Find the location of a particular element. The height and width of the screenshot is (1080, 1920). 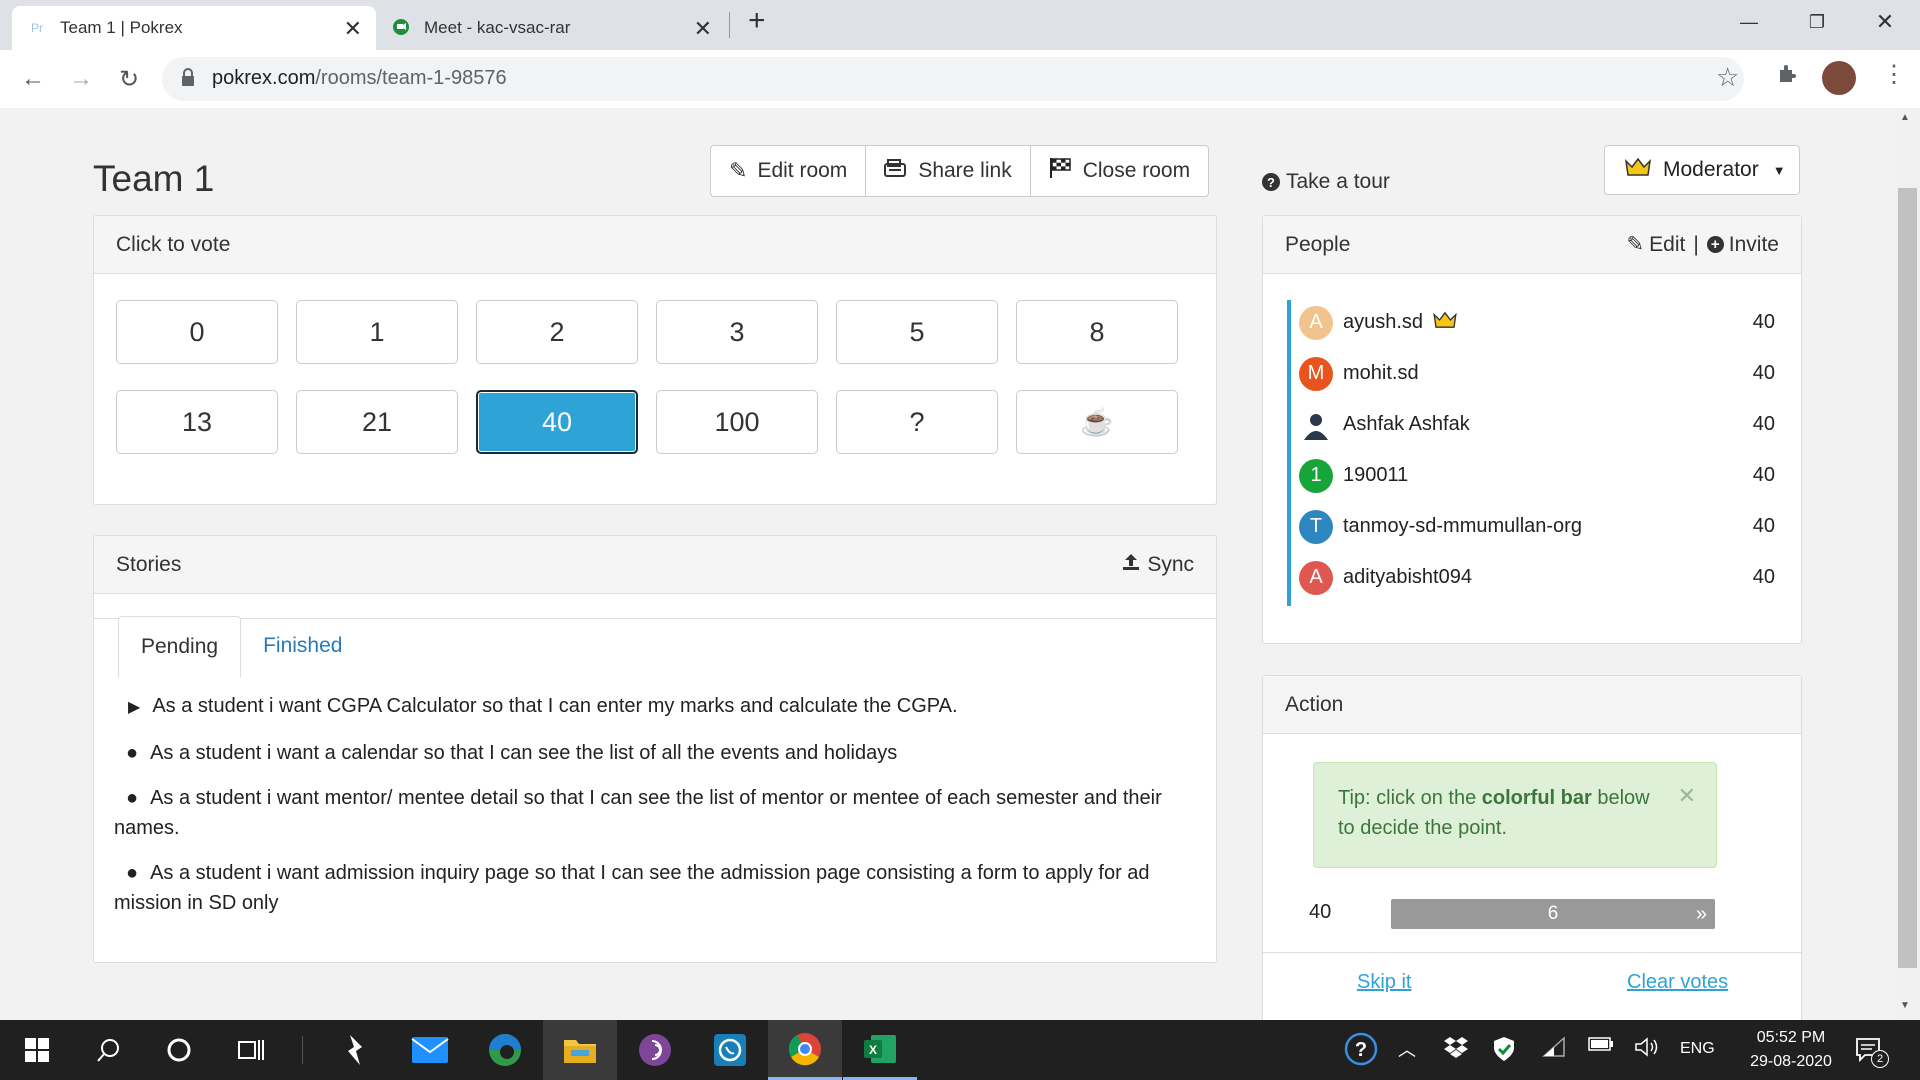

vote-card-21: 21 is located at coordinates (377, 422).